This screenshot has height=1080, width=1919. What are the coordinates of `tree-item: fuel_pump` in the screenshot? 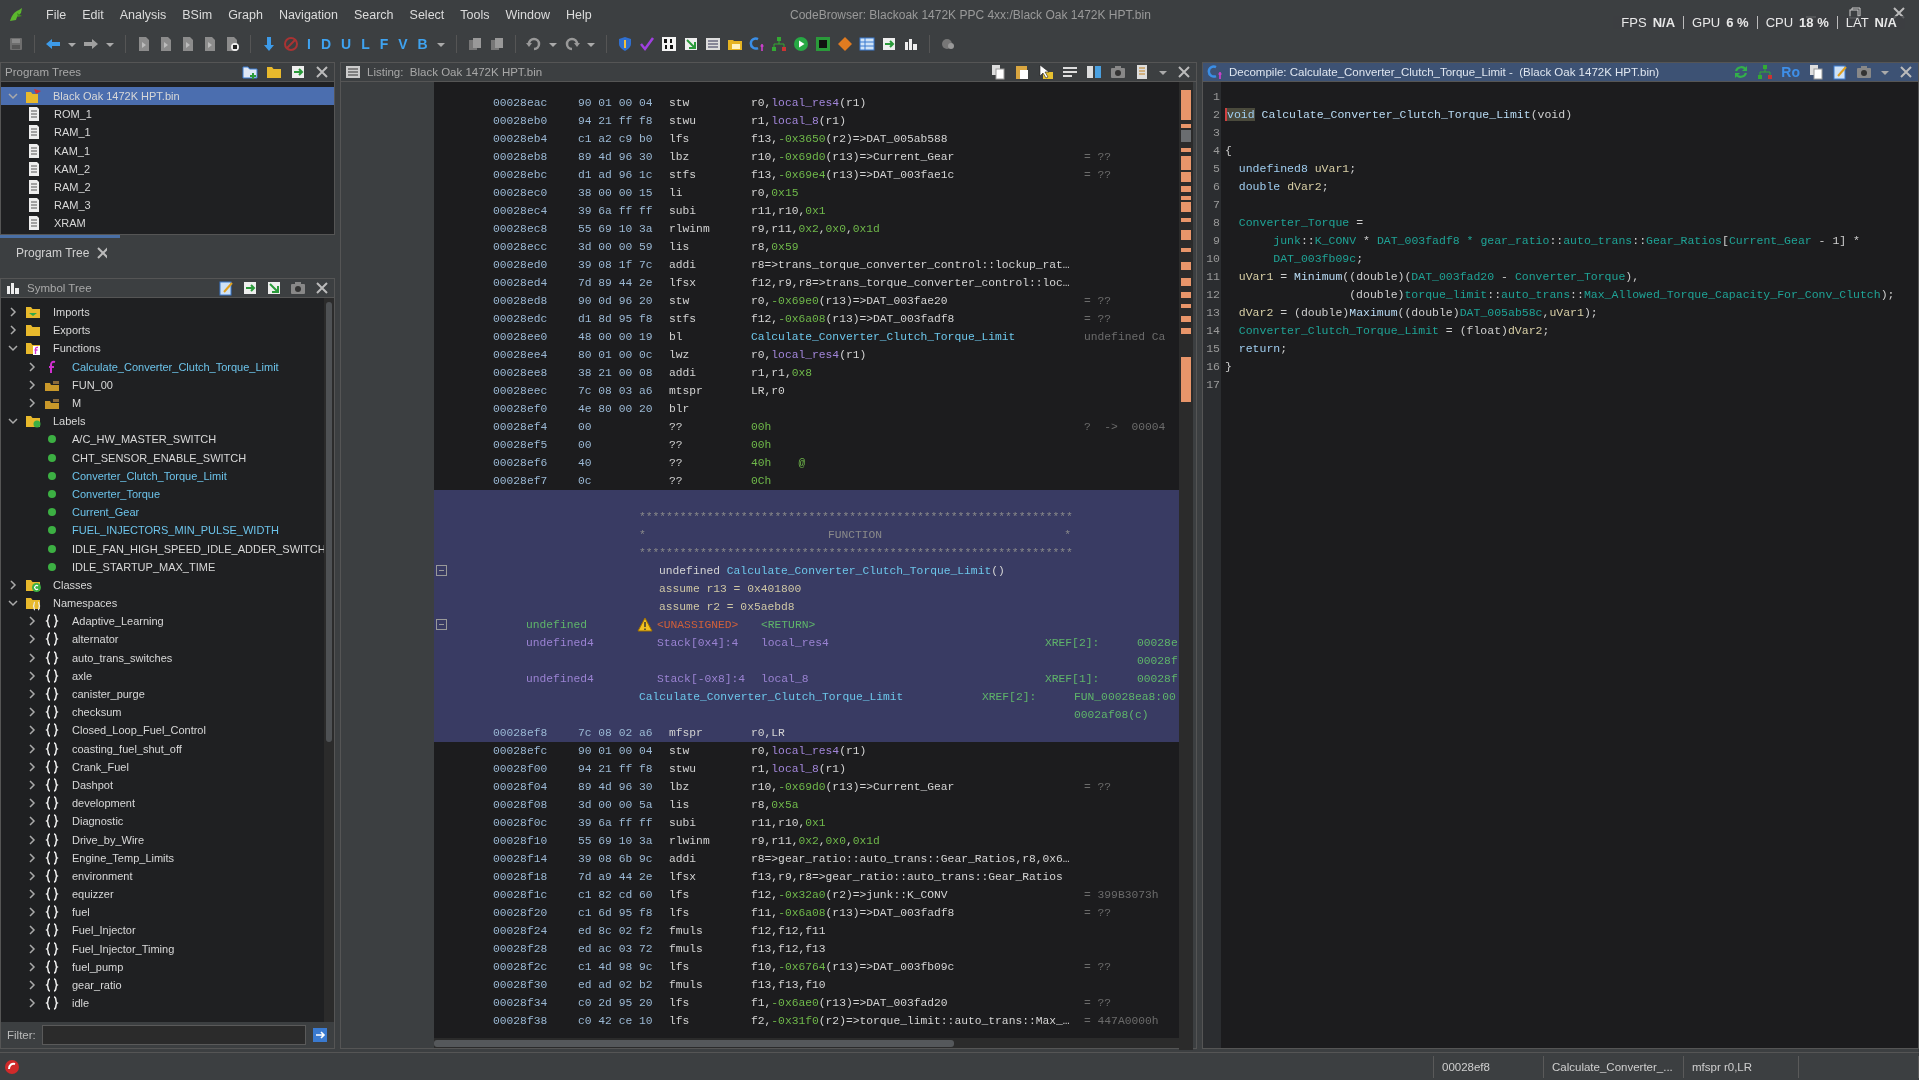 It's located at (98, 966).